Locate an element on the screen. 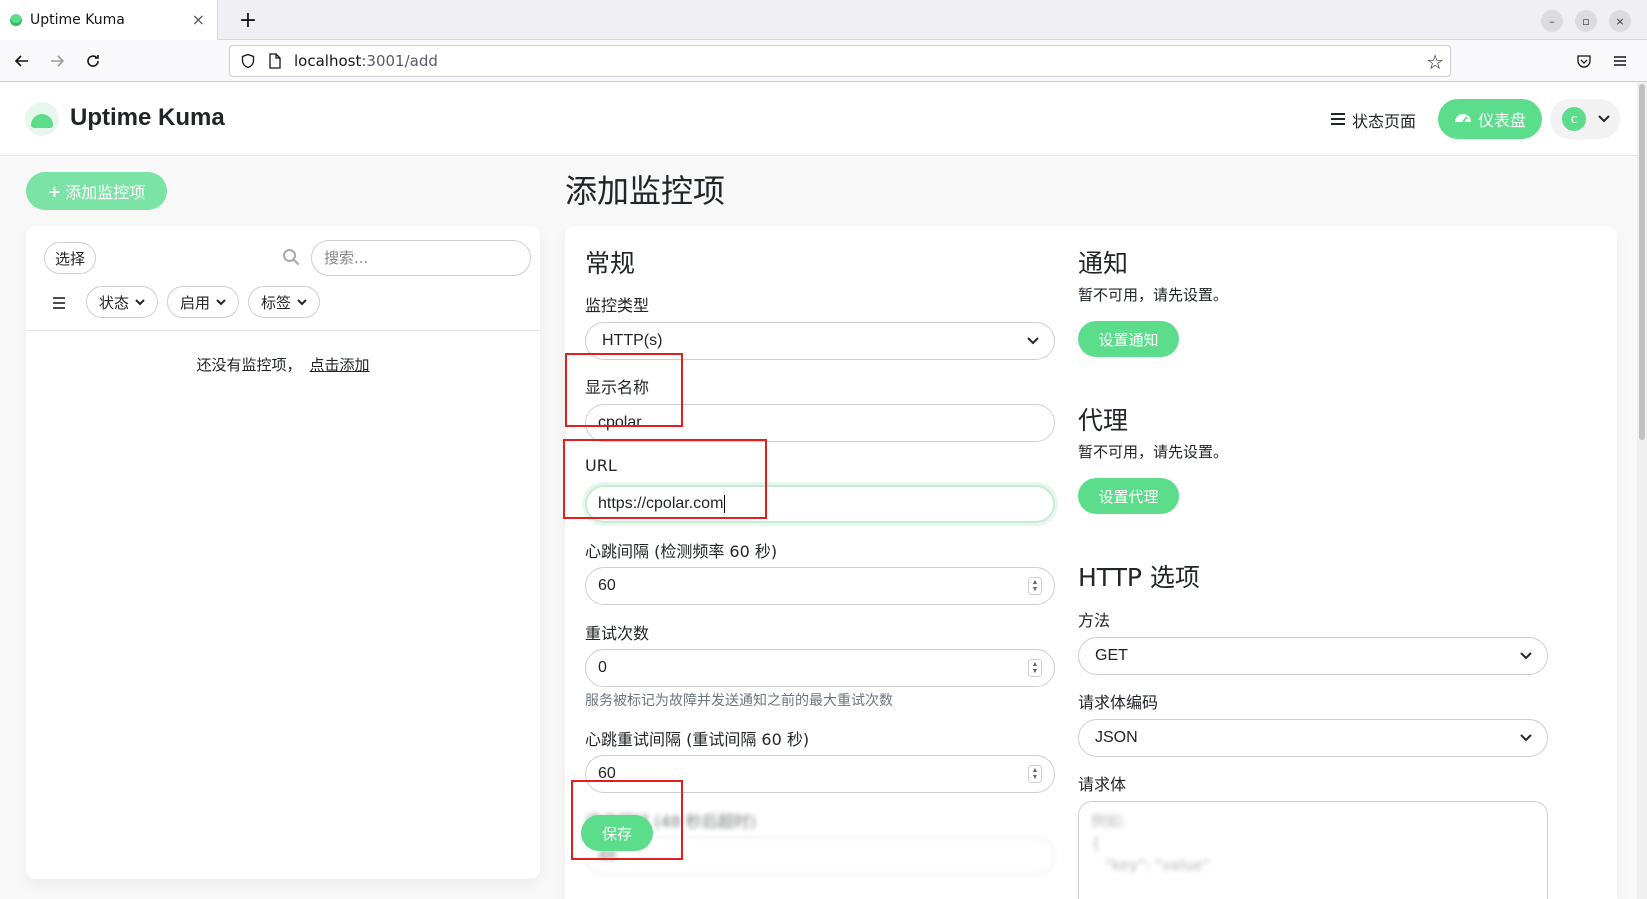 The width and height of the screenshot is (1647, 899). bookmark-star-icon: ☆ is located at coordinates (1435, 62).